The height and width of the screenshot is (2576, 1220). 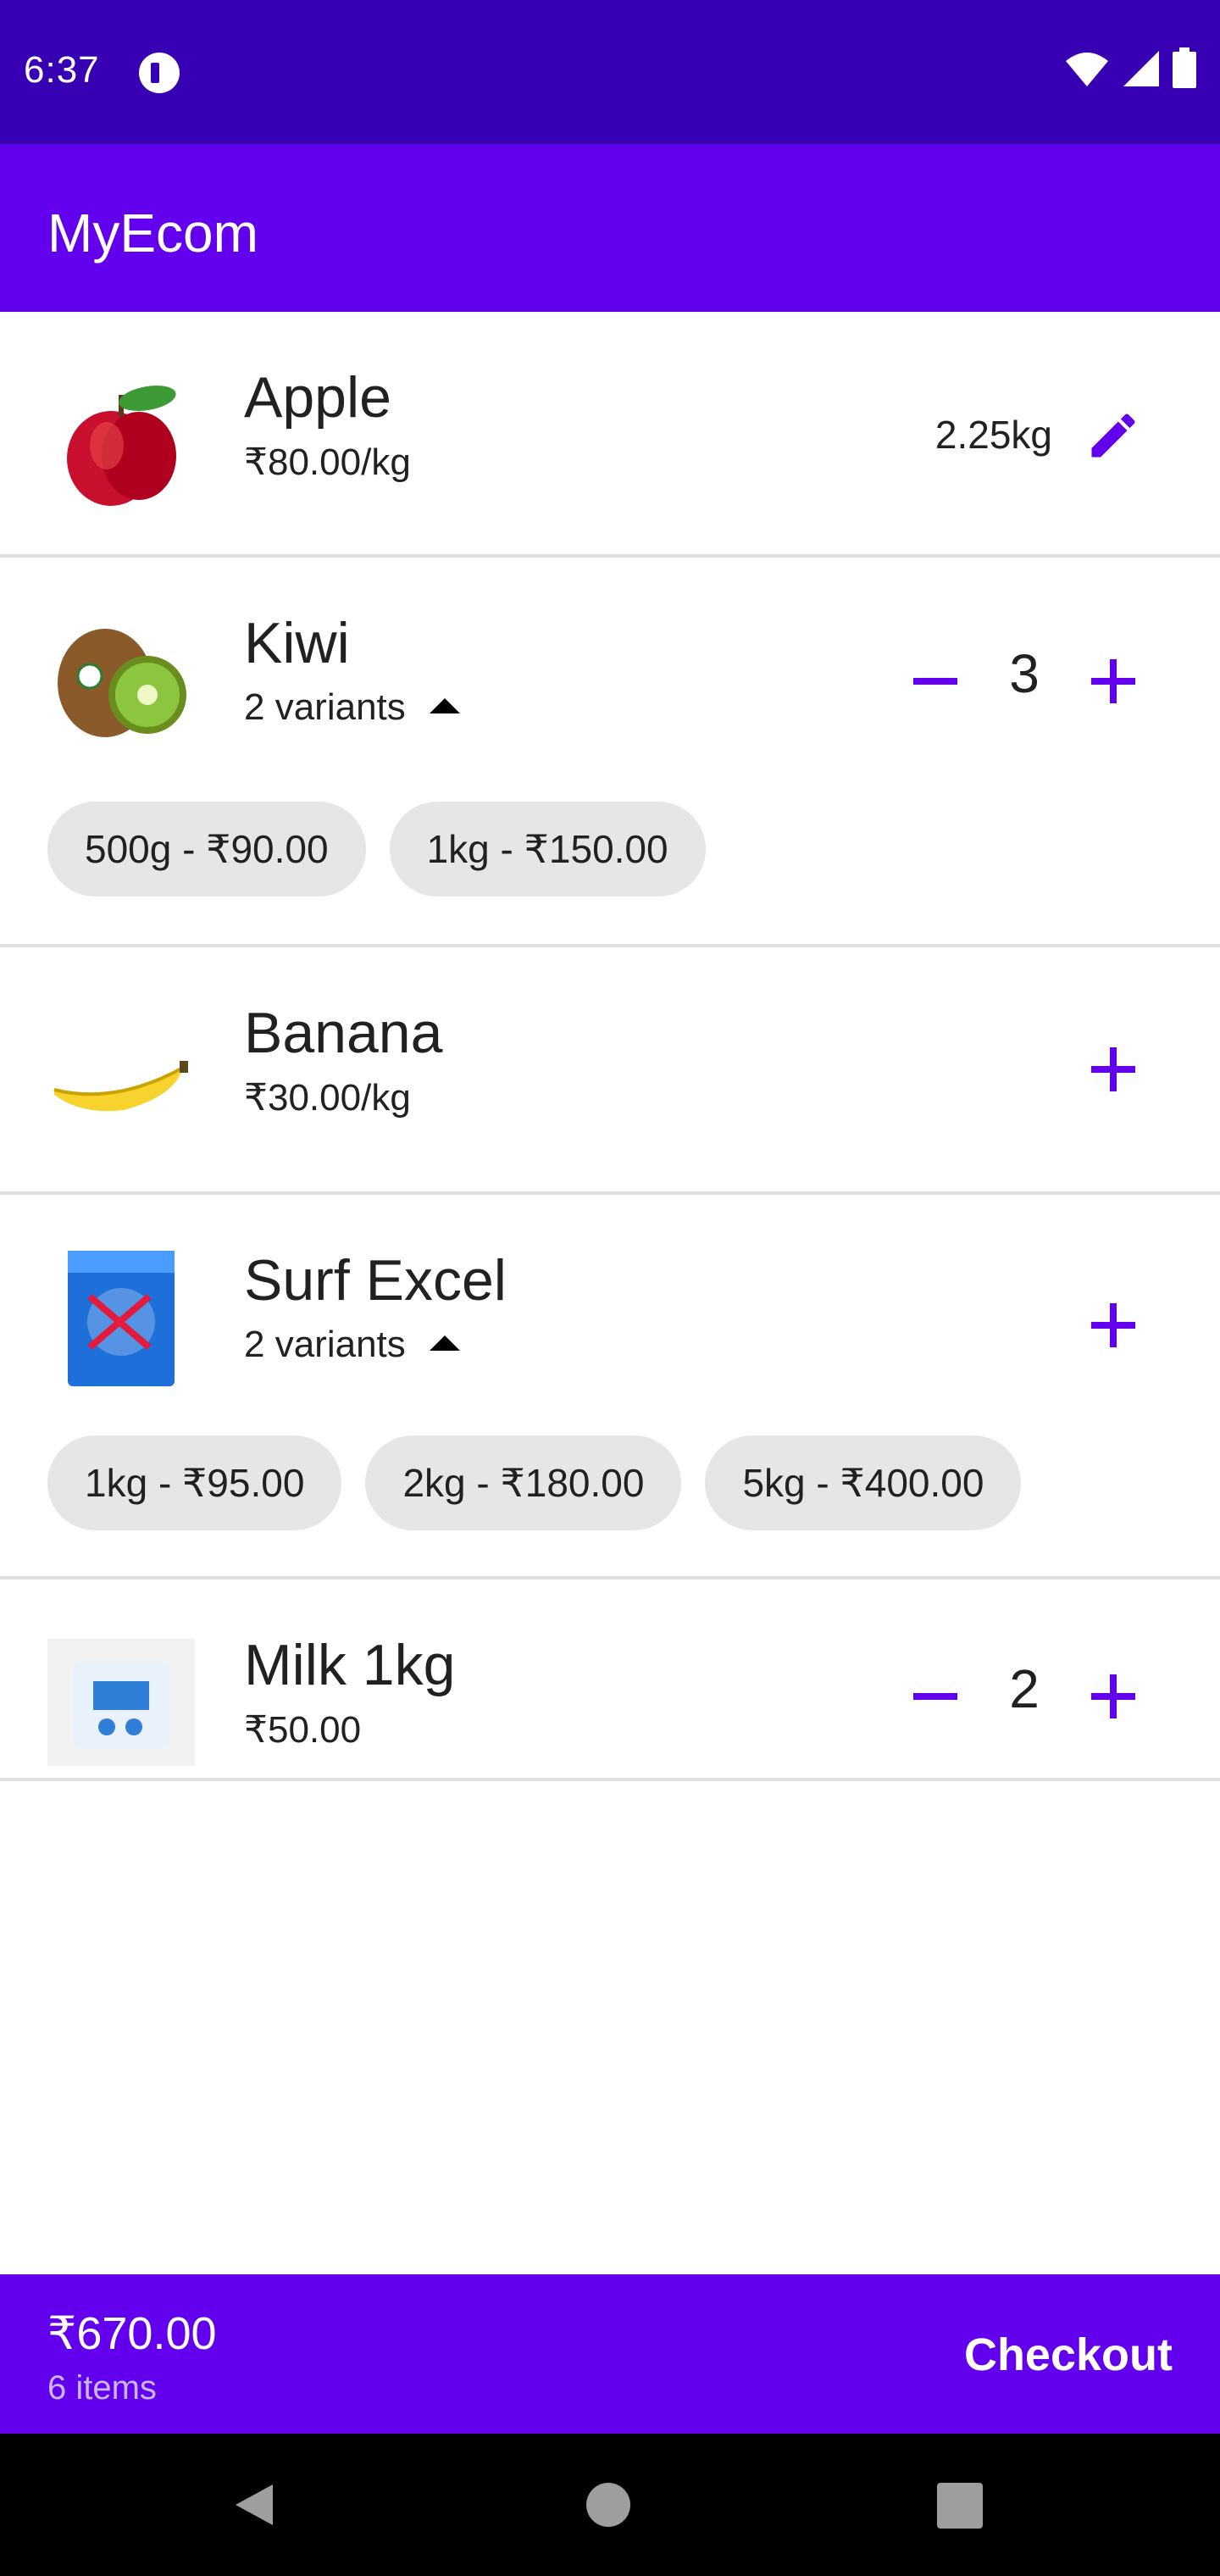 I want to click on battery-icon, so click(x=1184, y=67).